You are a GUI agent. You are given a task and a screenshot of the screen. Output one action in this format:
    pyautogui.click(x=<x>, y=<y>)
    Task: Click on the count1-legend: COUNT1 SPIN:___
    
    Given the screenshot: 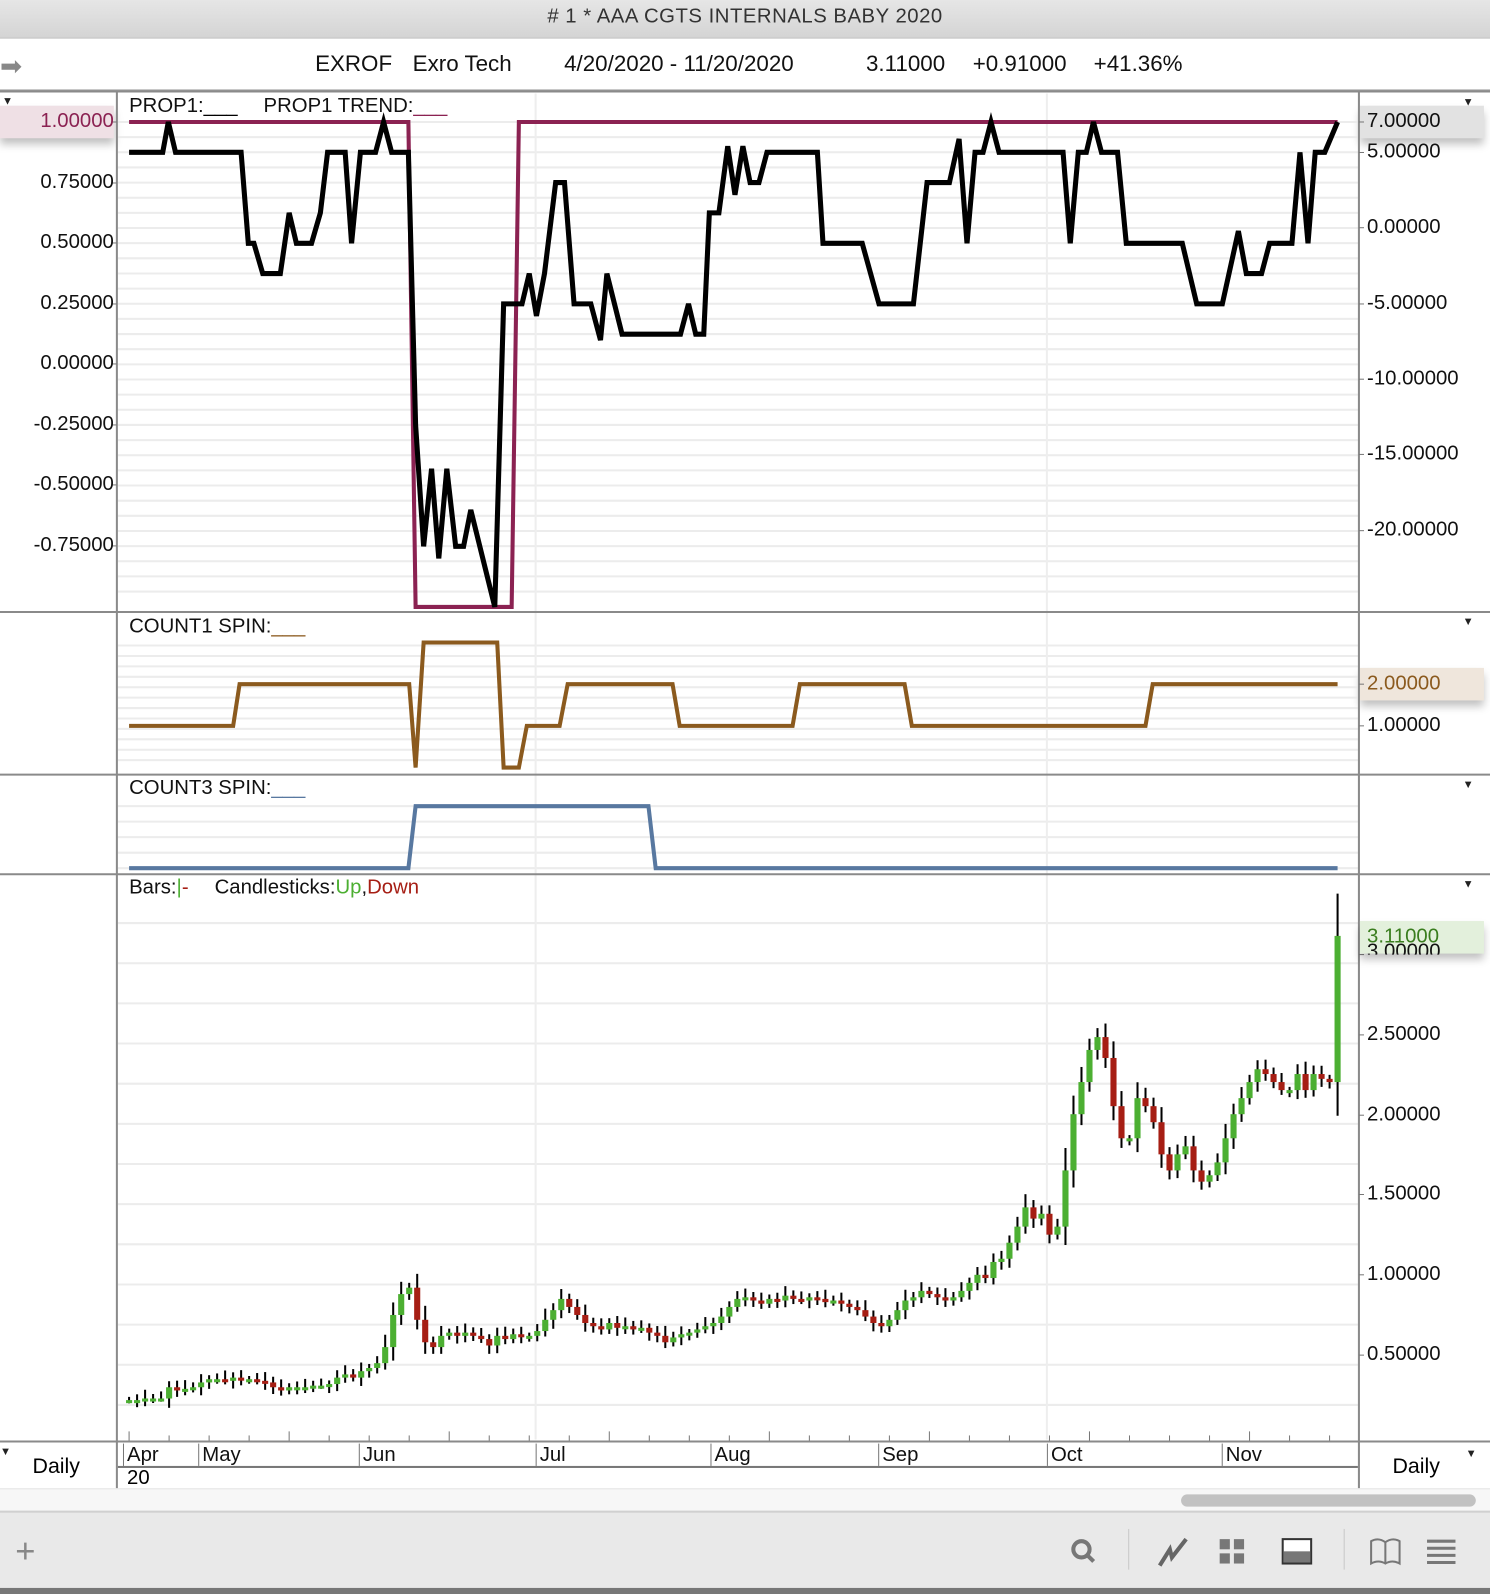 What is the action you would take?
    pyautogui.click(x=217, y=626)
    